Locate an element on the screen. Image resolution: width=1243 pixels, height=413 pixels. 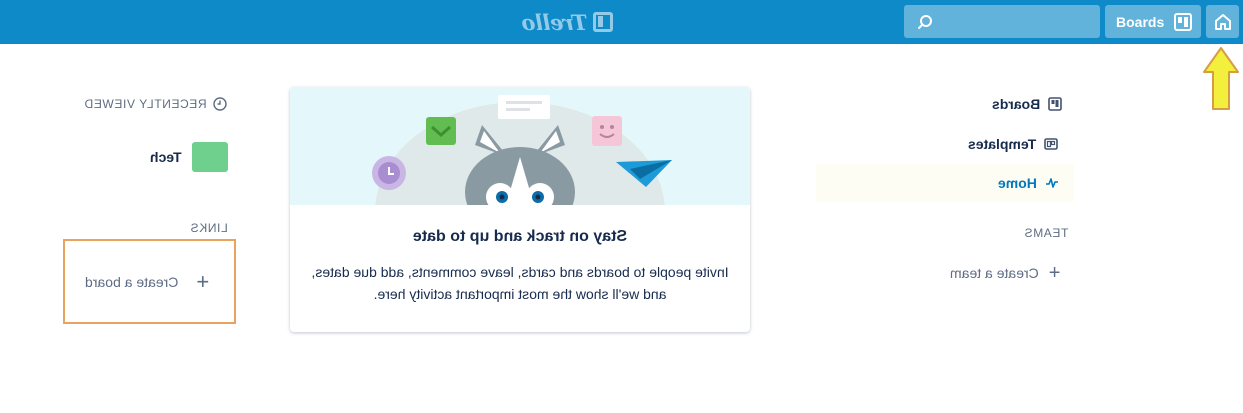
nav-boards-label: Boards is located at coordinates (1016, 104).